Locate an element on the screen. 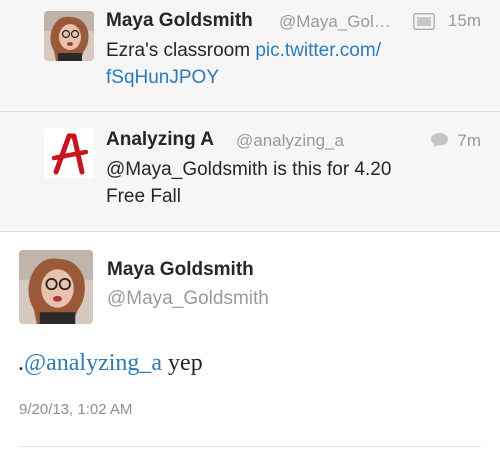 The height and width of the screenshot is (450, 500). mention-link: @analyzing_a is located at coordinates (93, 363).